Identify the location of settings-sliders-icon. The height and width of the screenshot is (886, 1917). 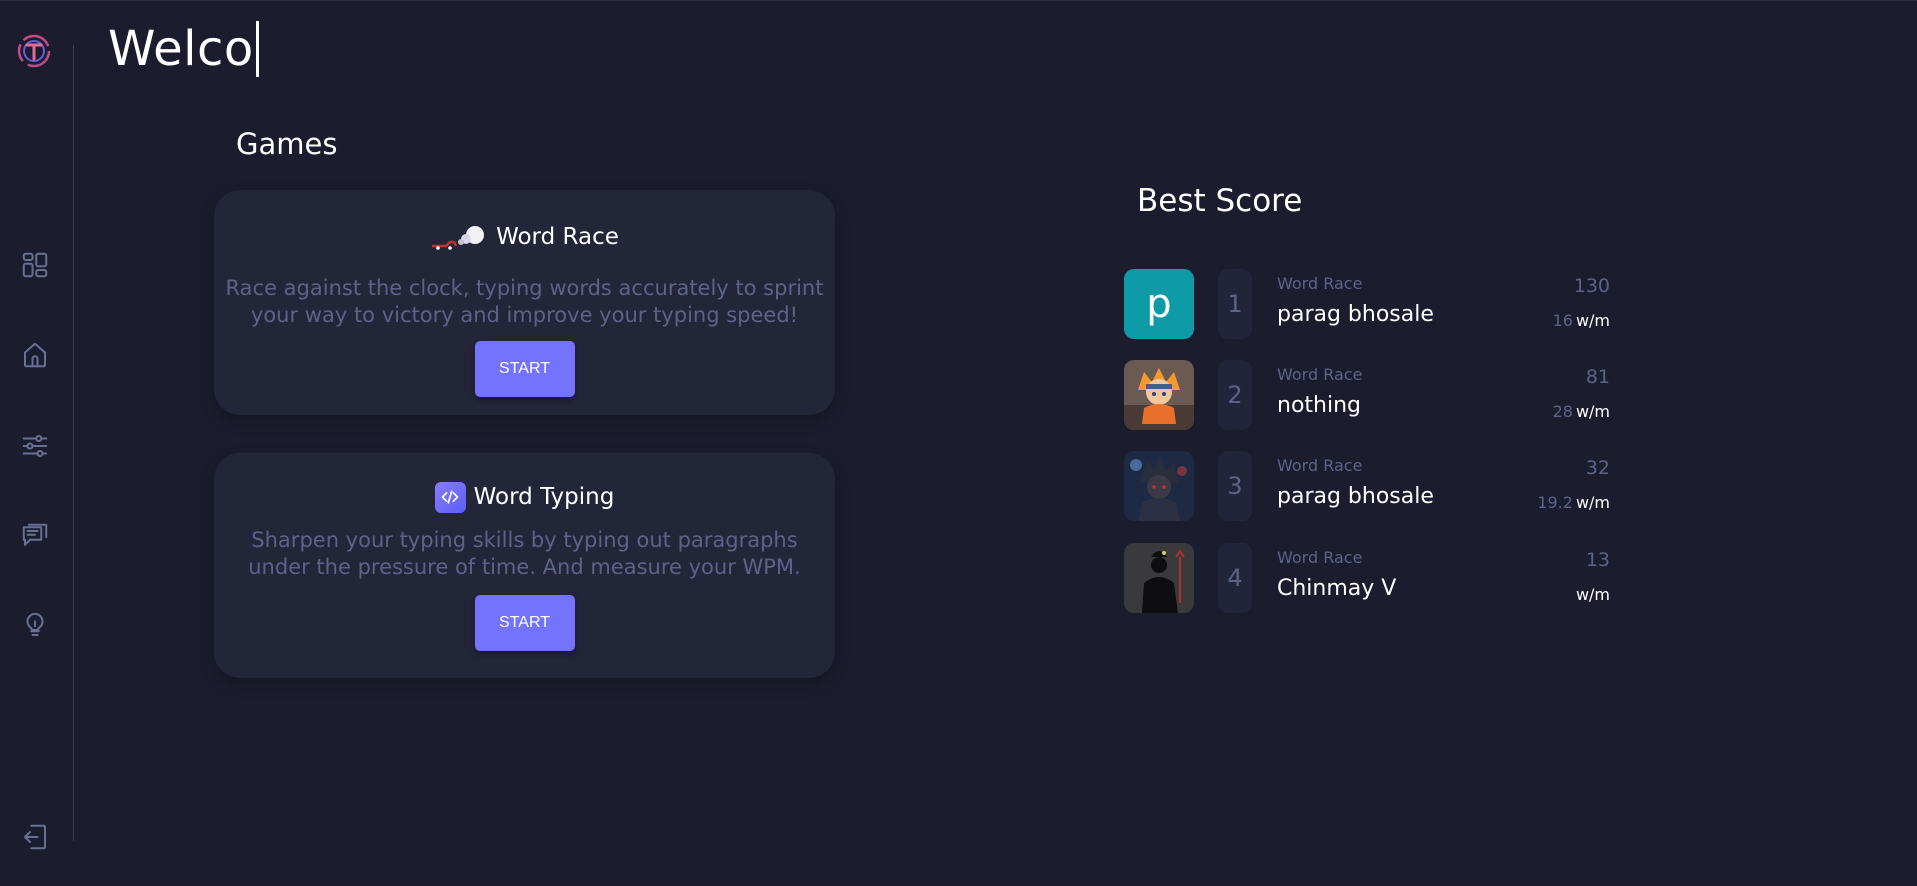
(35, 446).